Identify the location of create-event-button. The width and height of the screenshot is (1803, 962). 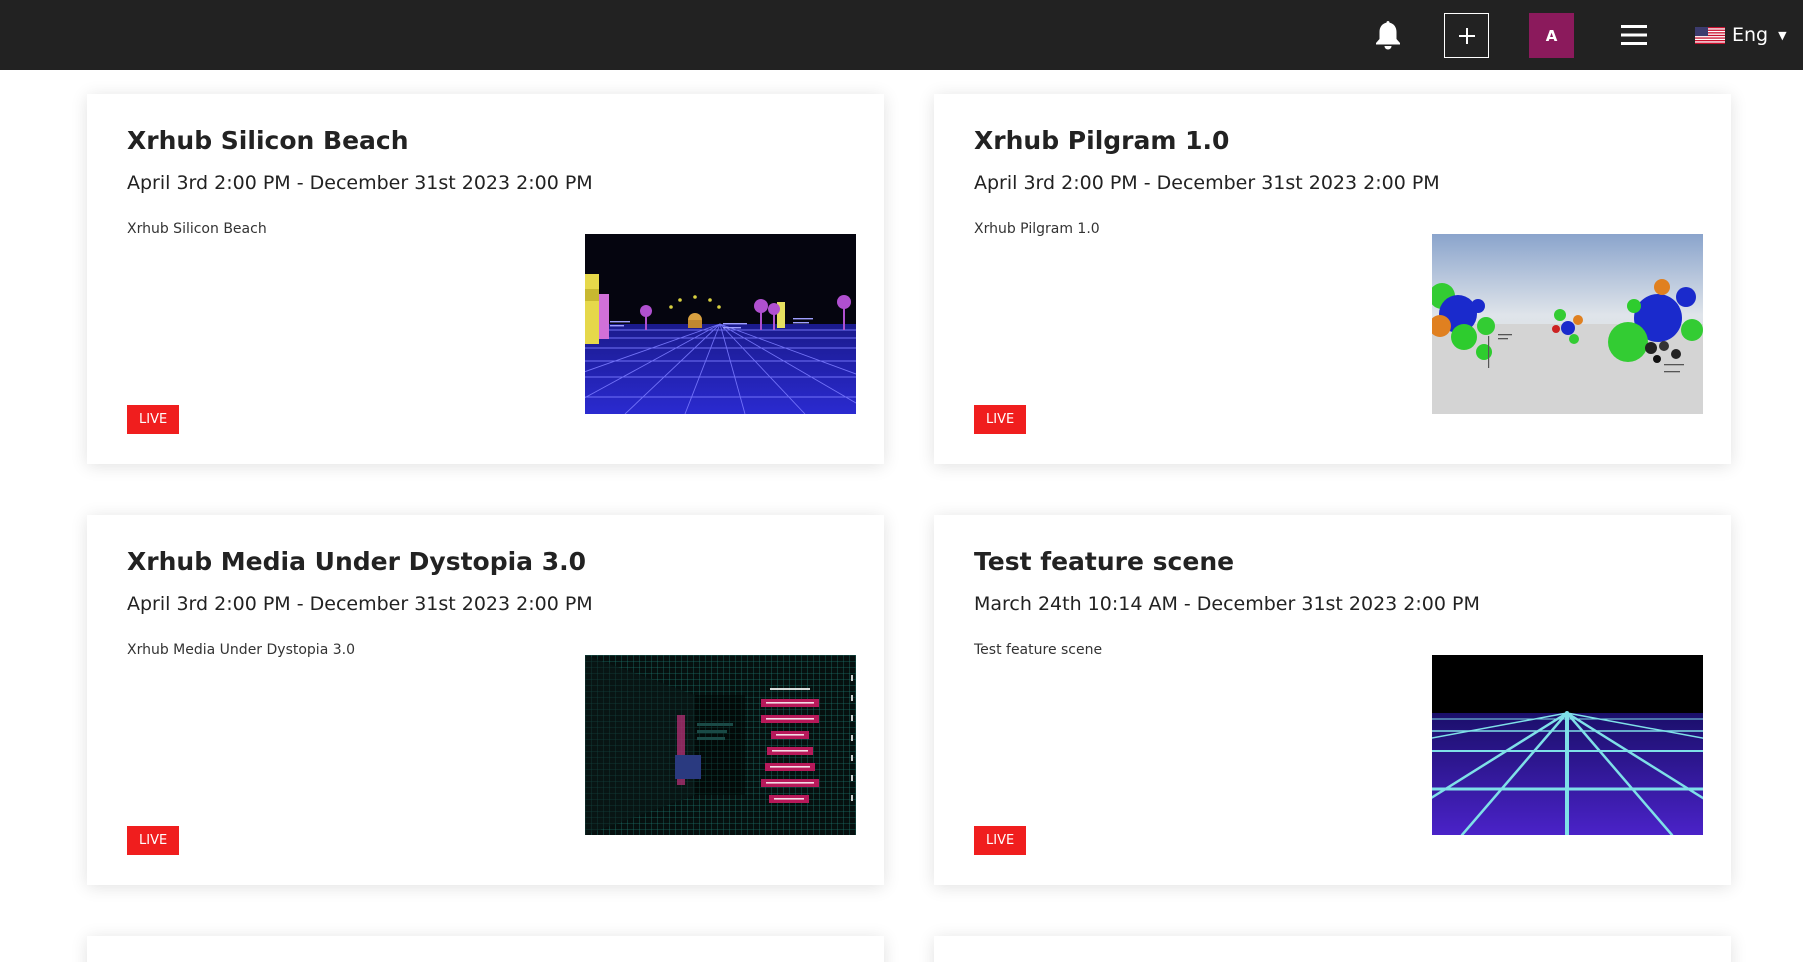
(1466, 35).